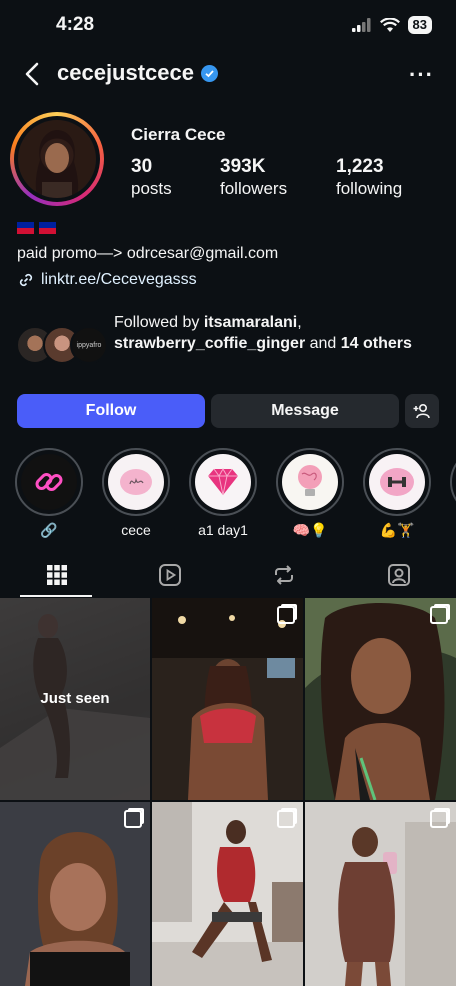 This screenshot has height=986, width=456. I want to click on highlight-a1-day1: a1 day1, so click(223, 494).